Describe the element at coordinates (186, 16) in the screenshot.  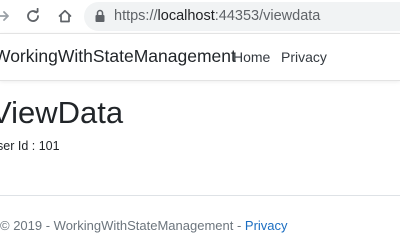
I see `url-host: localhost` at that location.